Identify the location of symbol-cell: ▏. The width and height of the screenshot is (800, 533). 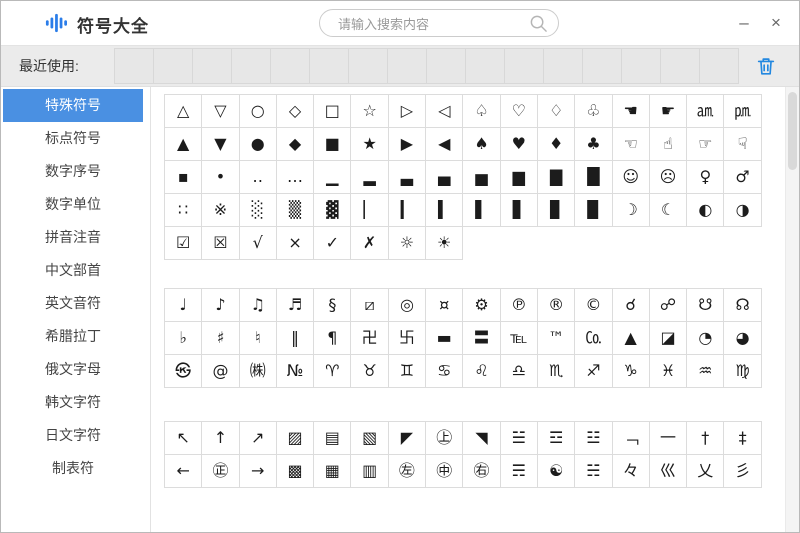
(369, 210).